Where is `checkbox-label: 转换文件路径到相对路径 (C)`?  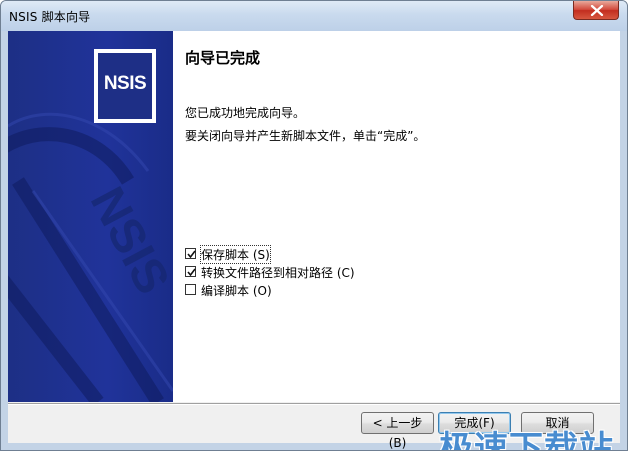 checkbox-label: 转换文件路径到相对路径 (C) is located at coordinates (278, 273).